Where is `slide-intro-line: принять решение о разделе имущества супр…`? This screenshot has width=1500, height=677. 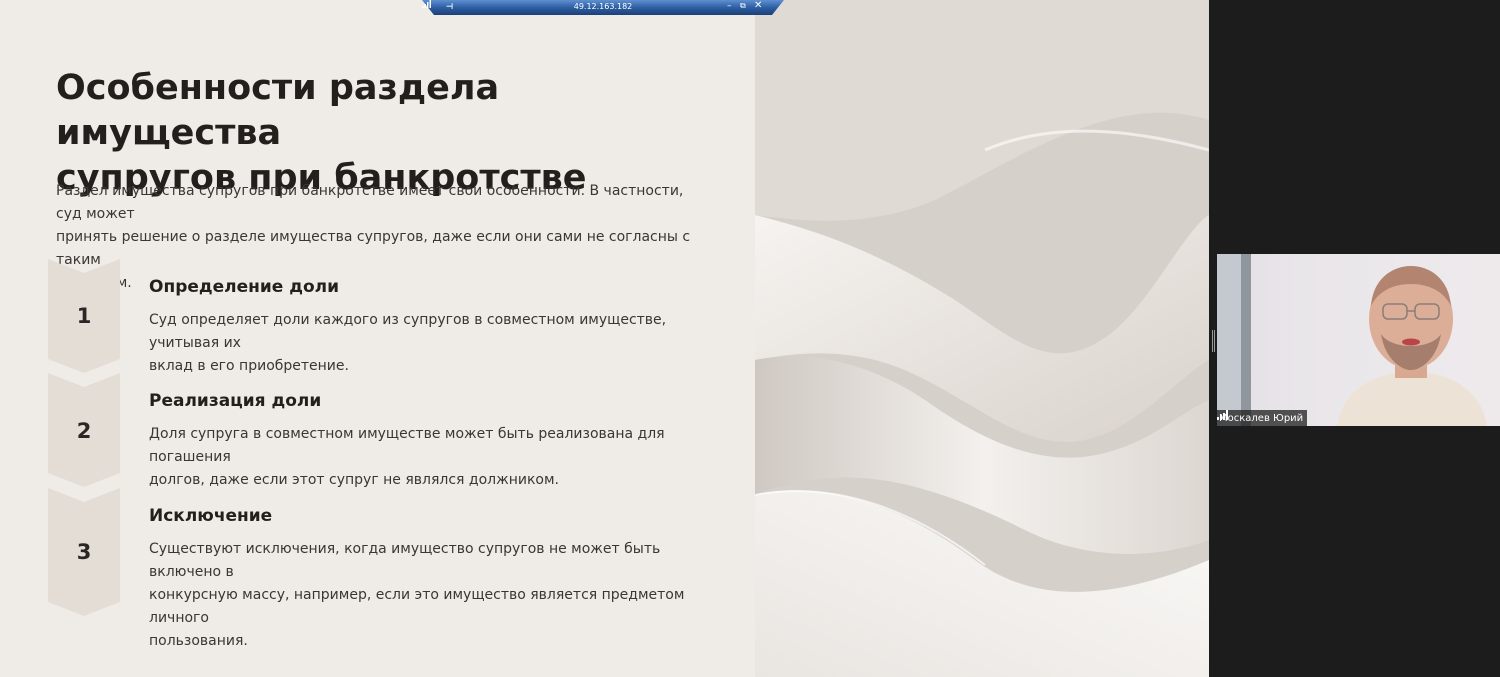
slide-intro-line: принять решение о разделе имущества супр… is located at coordinates (373, 248).